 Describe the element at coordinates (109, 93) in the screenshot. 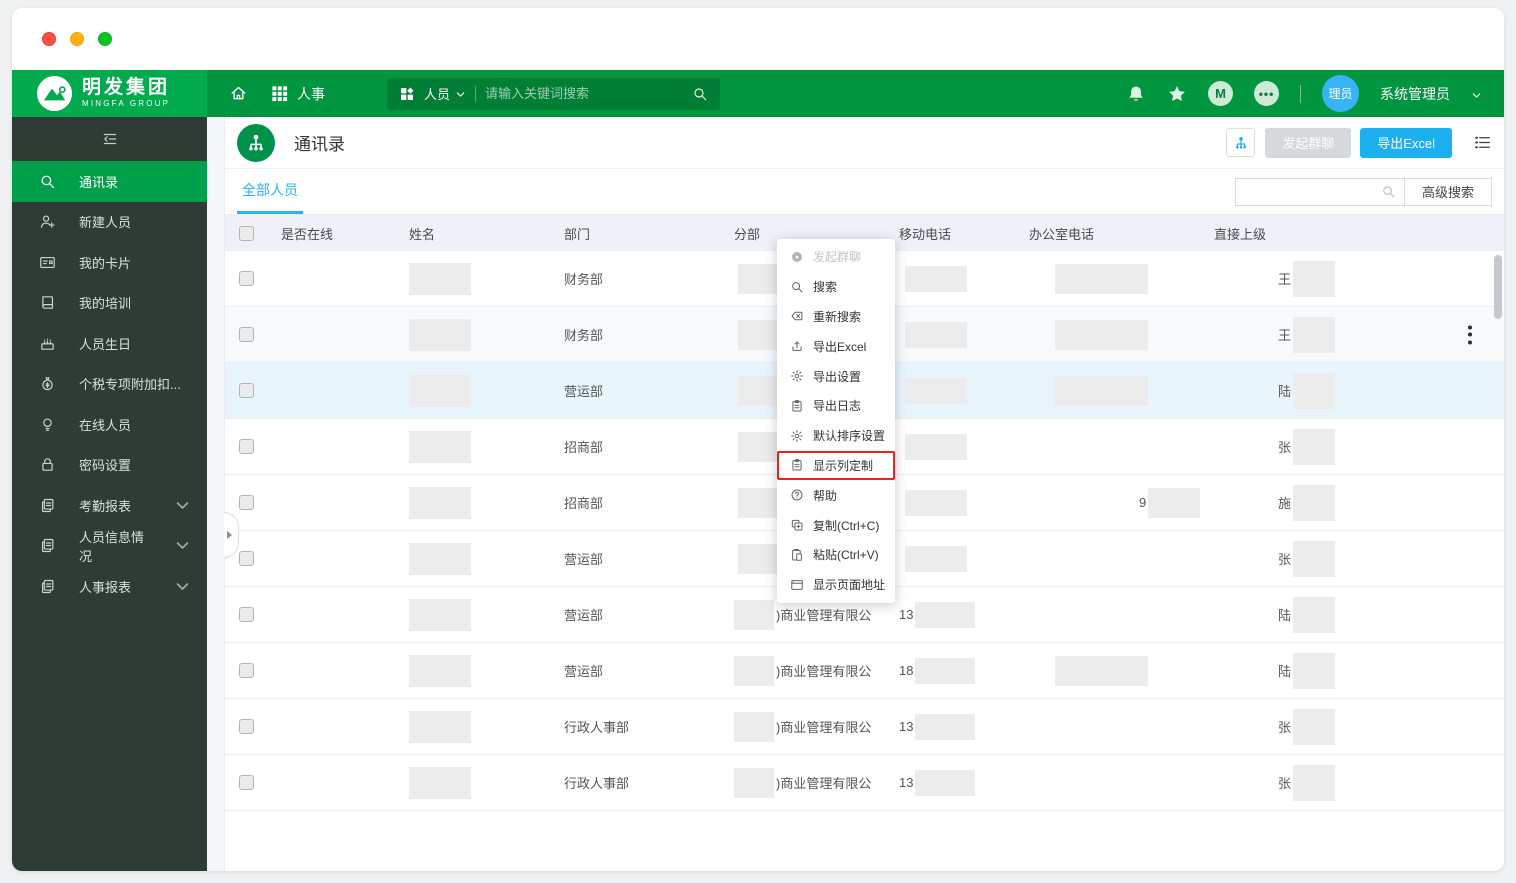

I see `brand-logo: 明发集团 MINGFA GROUP` at that location.